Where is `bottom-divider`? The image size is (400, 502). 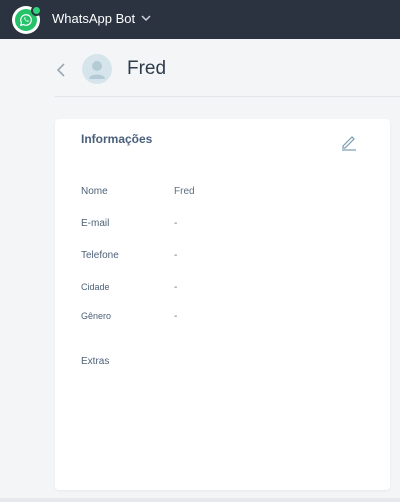
bottom-divider is located at coordinates (200, 500).